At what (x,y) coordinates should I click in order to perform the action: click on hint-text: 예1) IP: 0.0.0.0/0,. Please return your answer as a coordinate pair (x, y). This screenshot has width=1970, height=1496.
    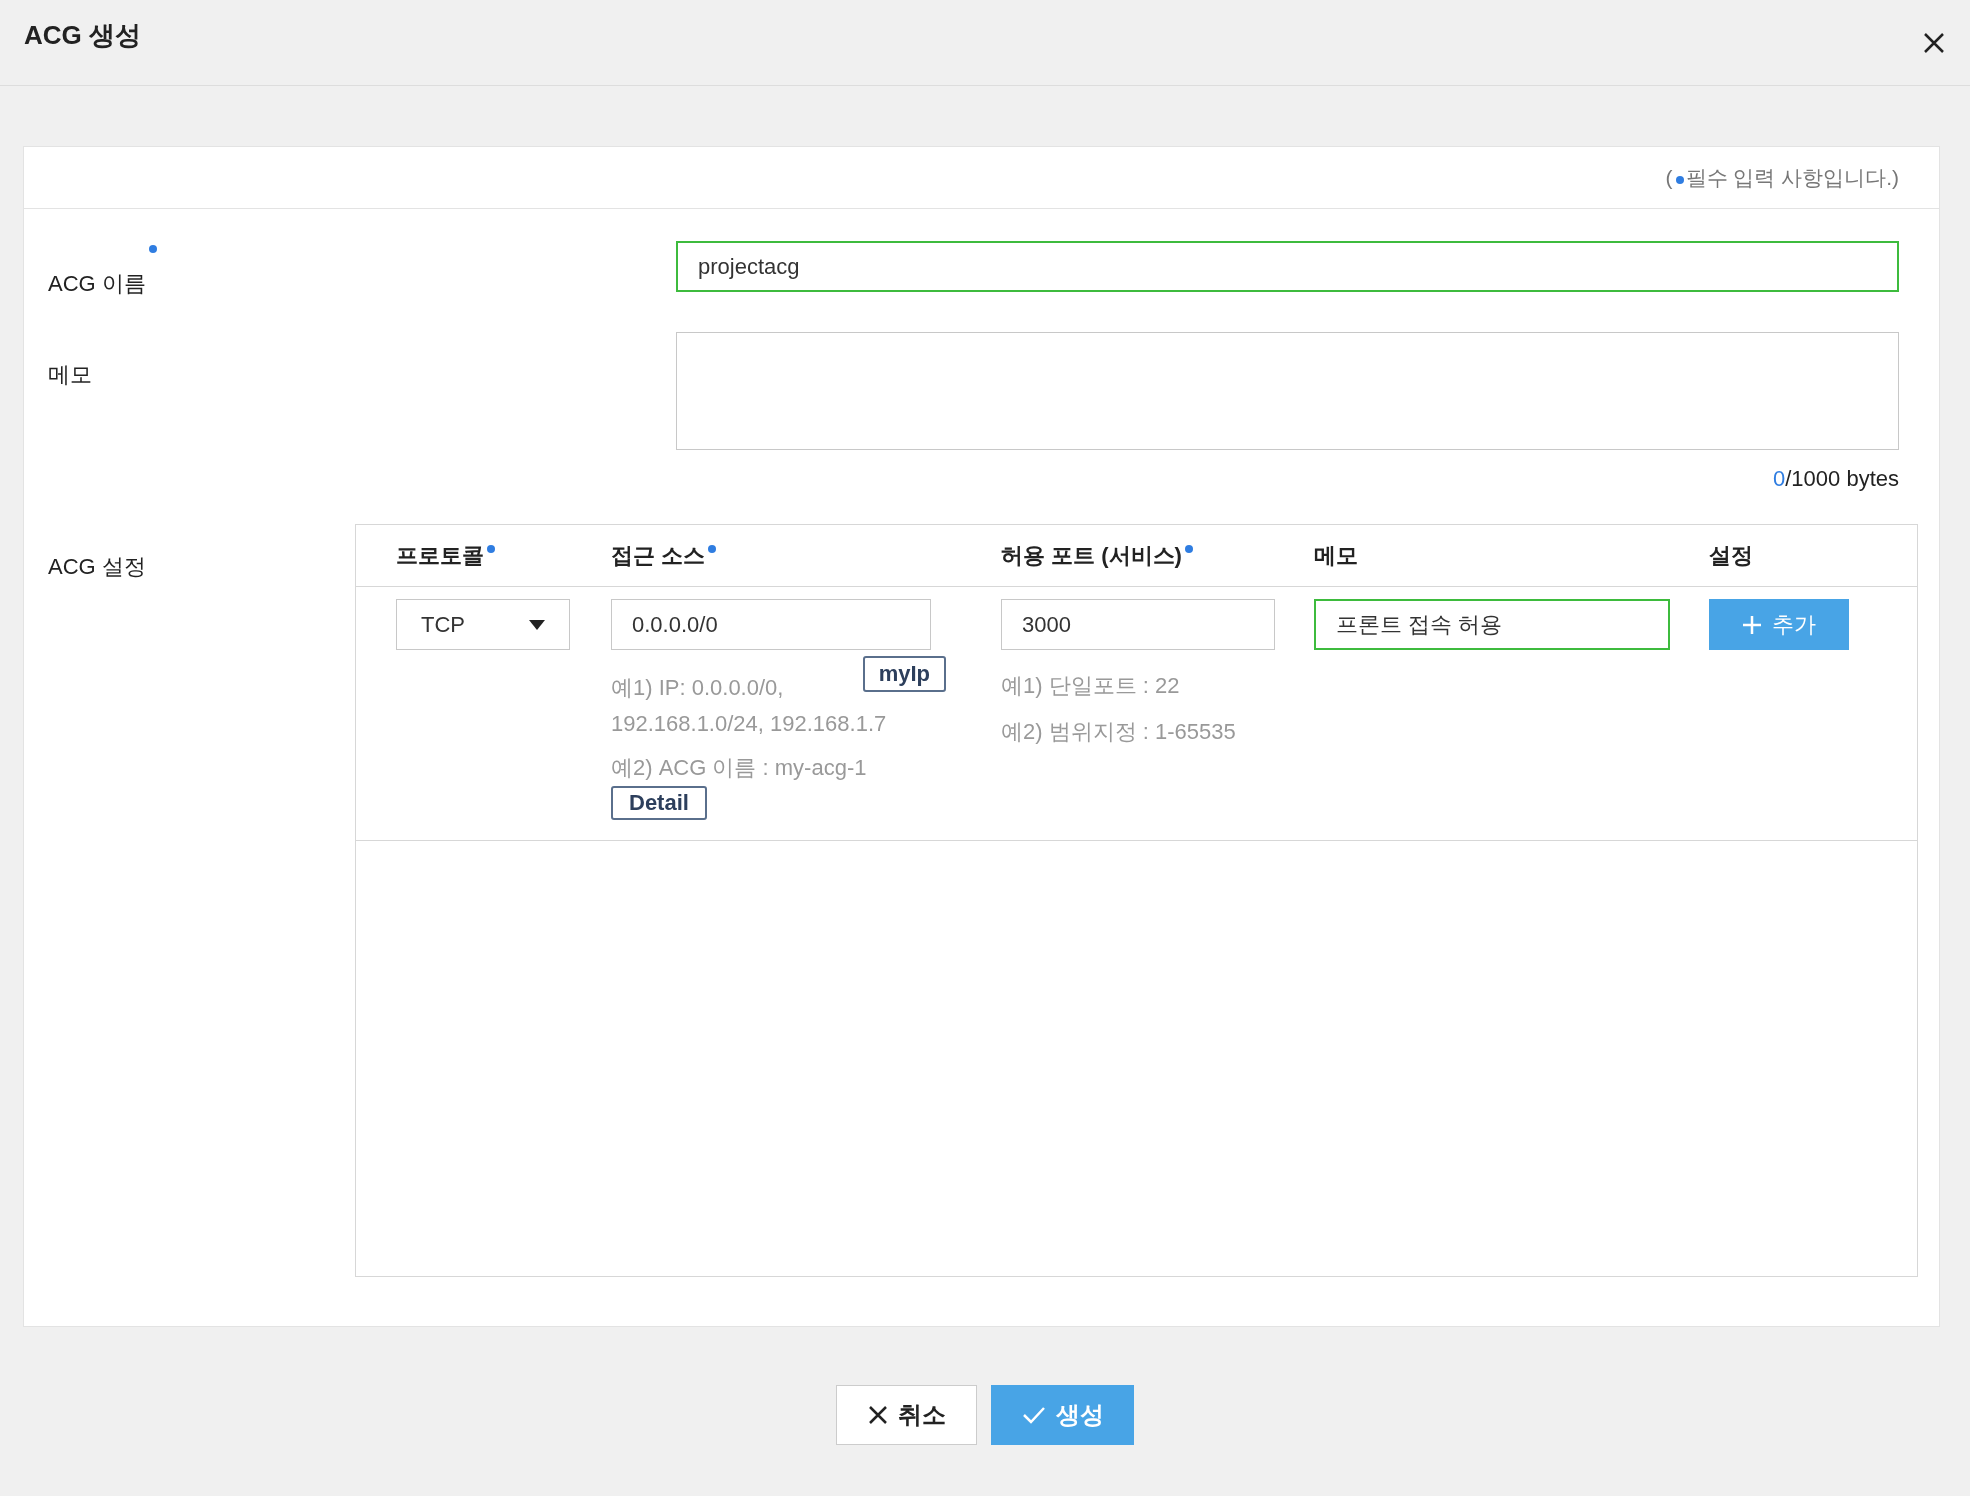
    Looking at the image, I should click on (697, 688).